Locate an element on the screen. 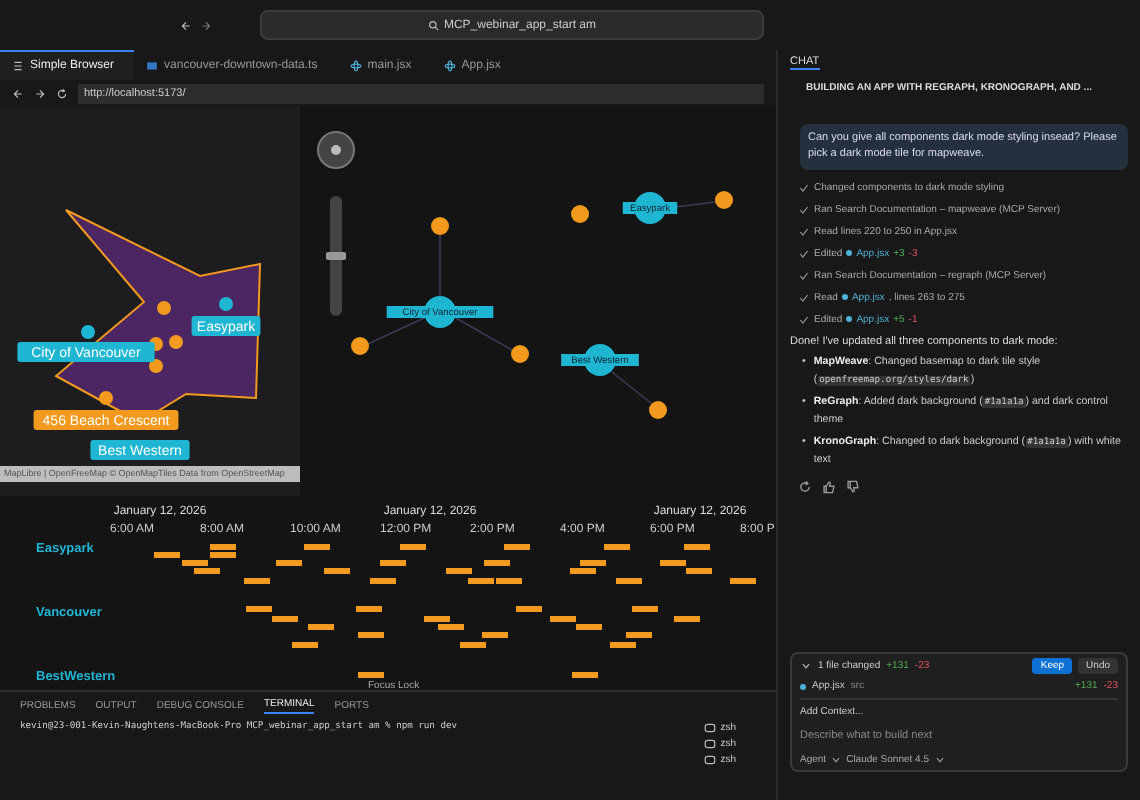  zoom-slider-track is located at coordinates (336, 256).